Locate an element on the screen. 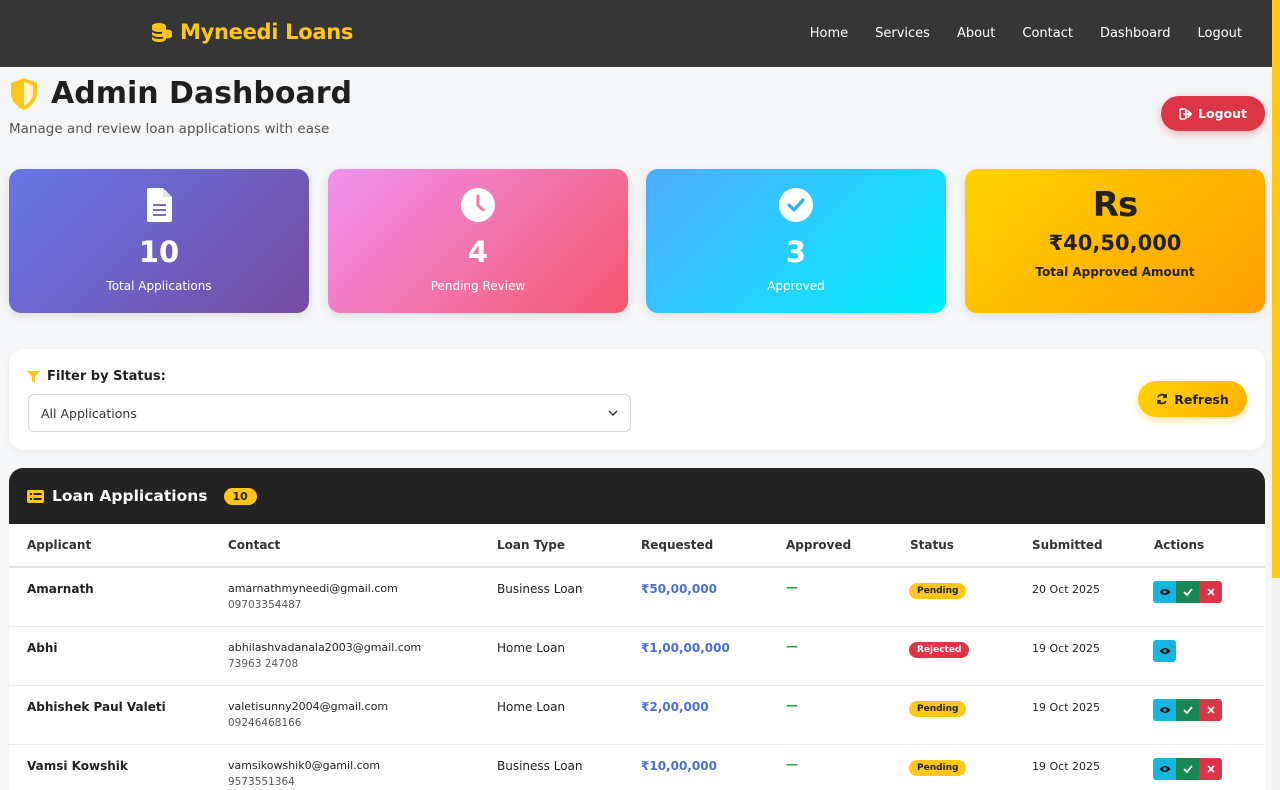 The height and width of the screenshot is (790, 1280). brand-name: Myneedi Loans is located at coordinates (267, 32).